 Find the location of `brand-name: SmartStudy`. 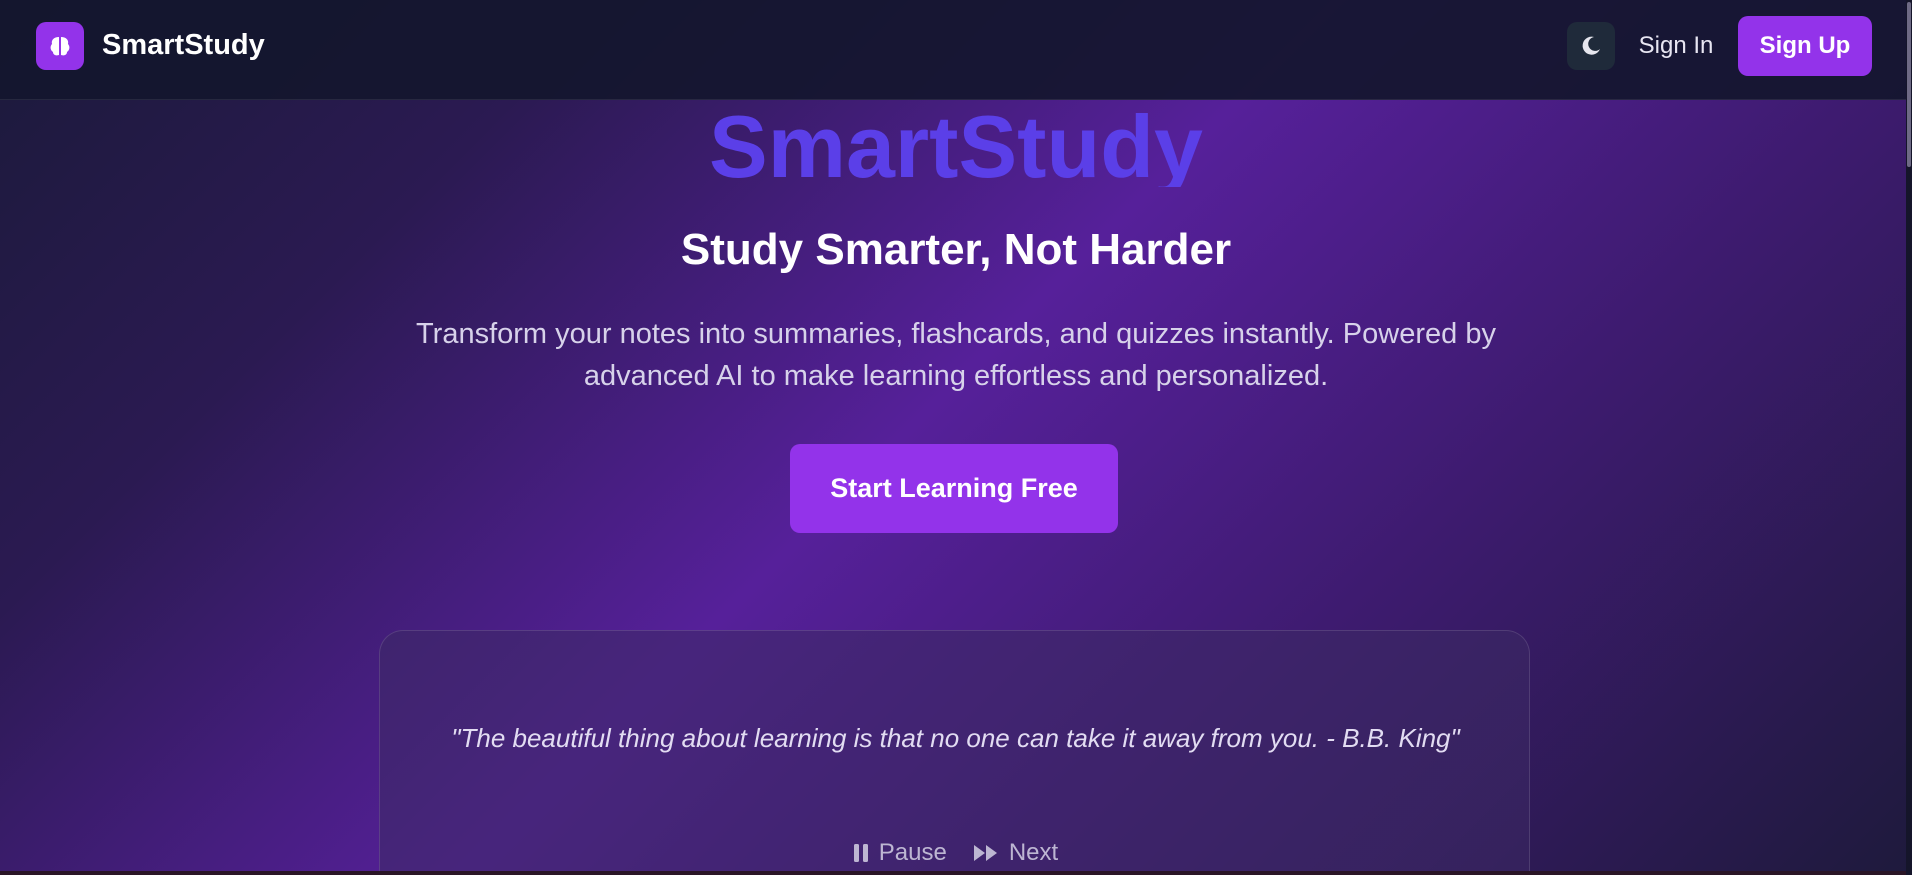

brand-name: SmartStudy is located at coordinates (183, 45).